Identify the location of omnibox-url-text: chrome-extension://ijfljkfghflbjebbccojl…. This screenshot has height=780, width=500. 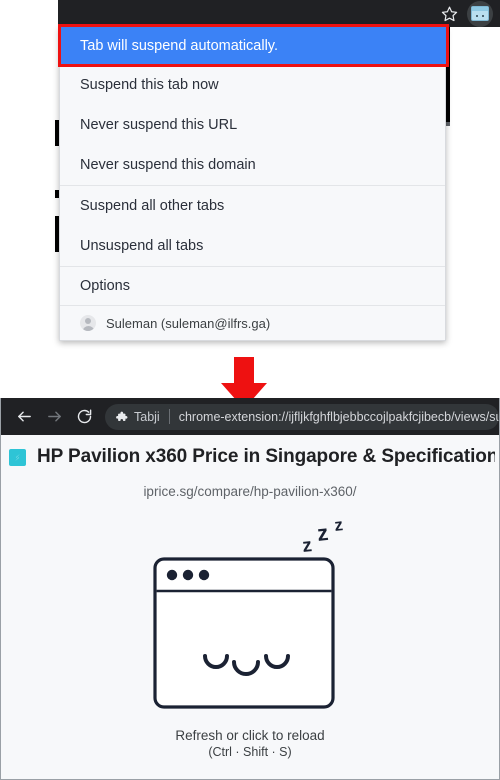
(338, 416).